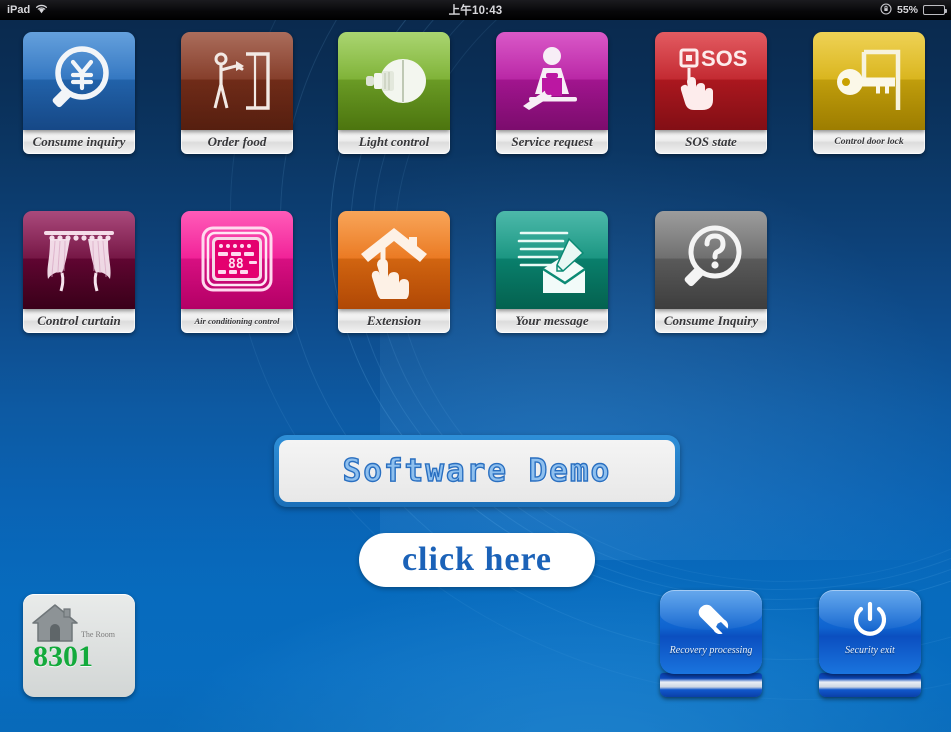  I want to click on svg-text: SOS, so click(724, 58).